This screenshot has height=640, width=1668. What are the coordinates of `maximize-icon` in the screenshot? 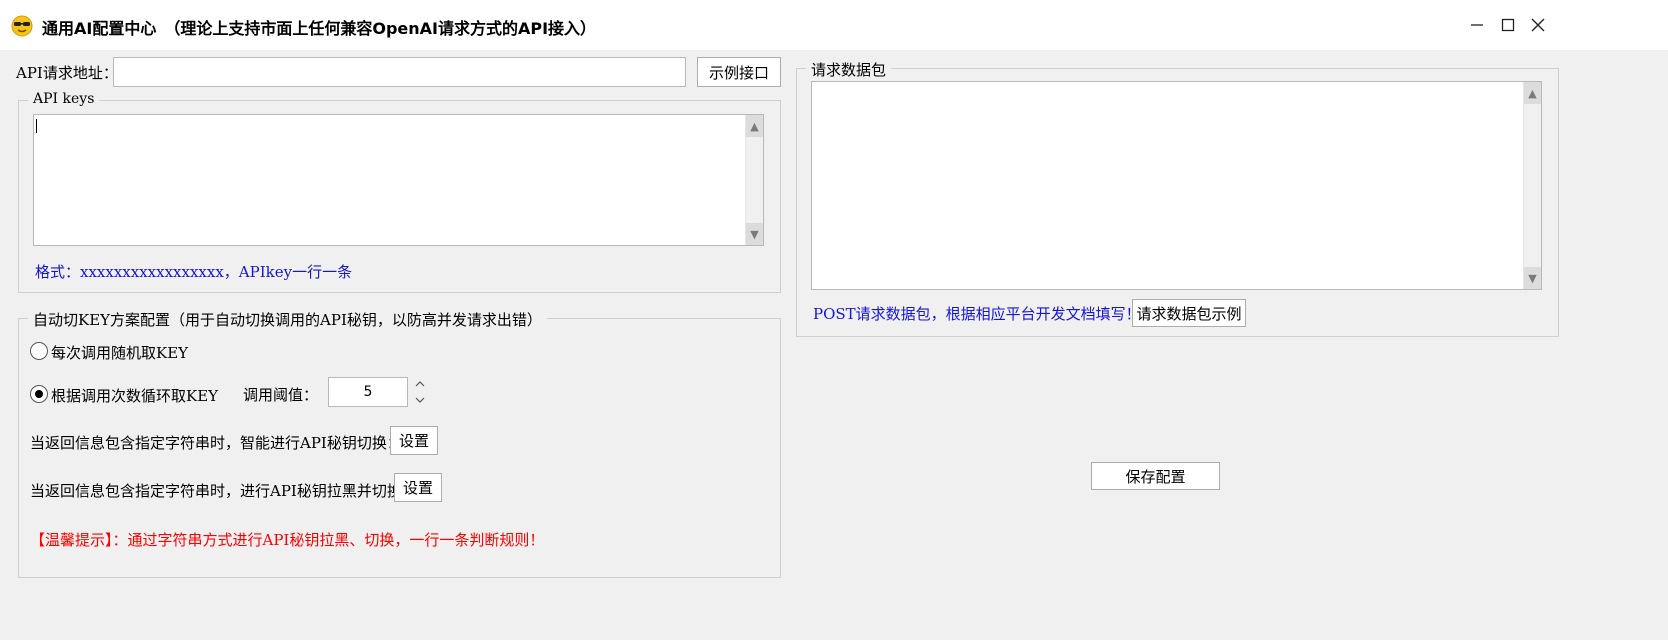 It's located at (1508, 25).